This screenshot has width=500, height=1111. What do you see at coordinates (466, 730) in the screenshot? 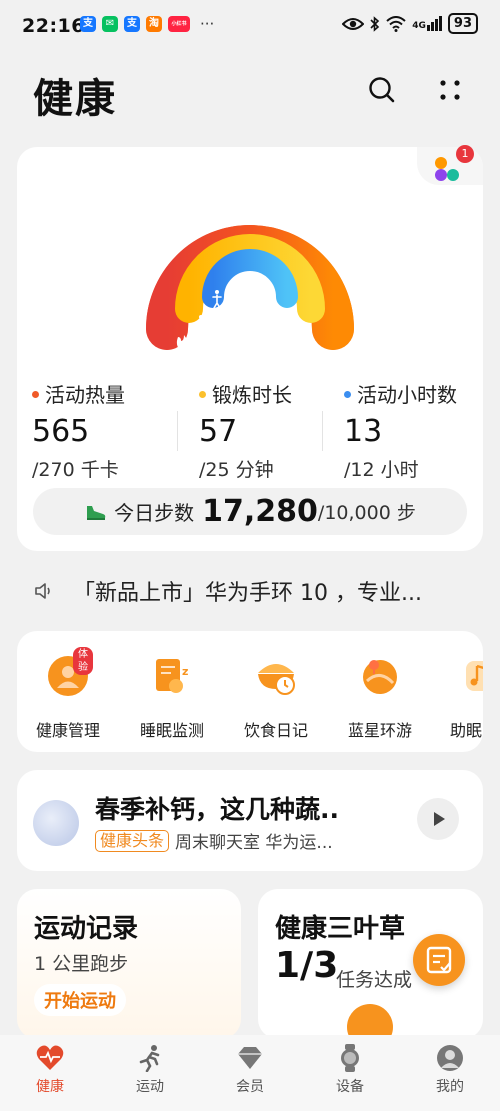
I see `service-label: 助眠` at bounding box center [466, 730].